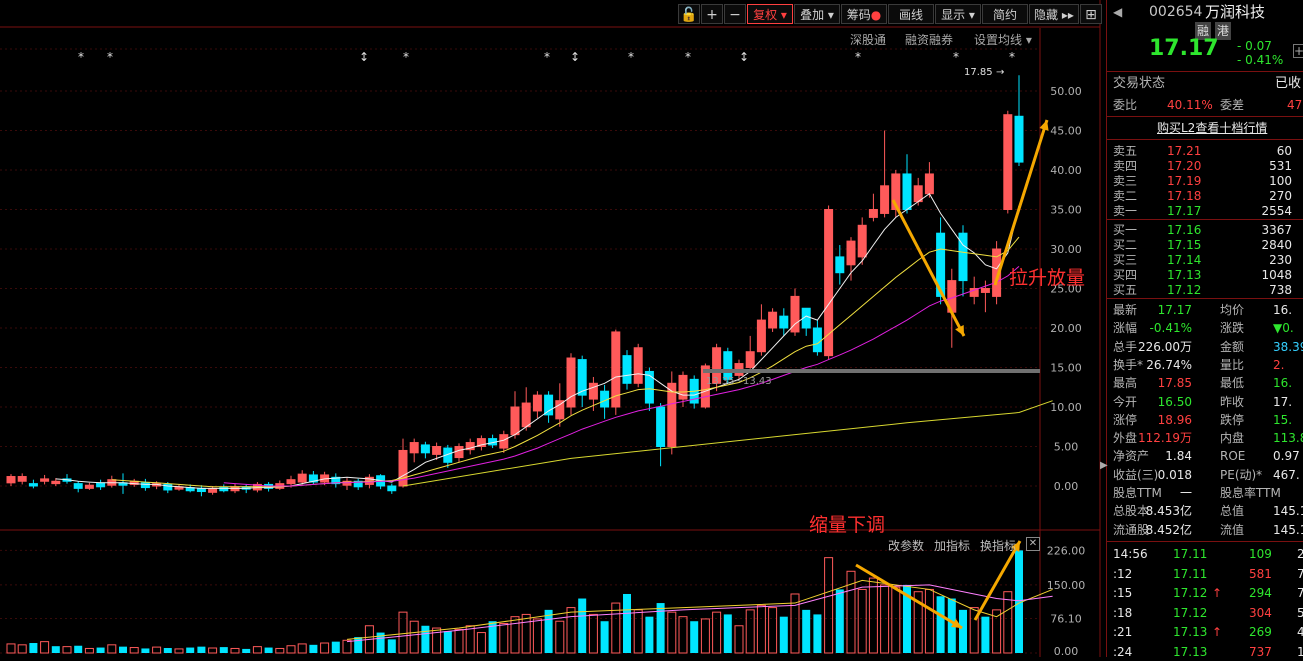  Describe the element at coordinates (1054, 14) in the screenshot. I see `hide-button: 隐藏 ▸▸` at that location.